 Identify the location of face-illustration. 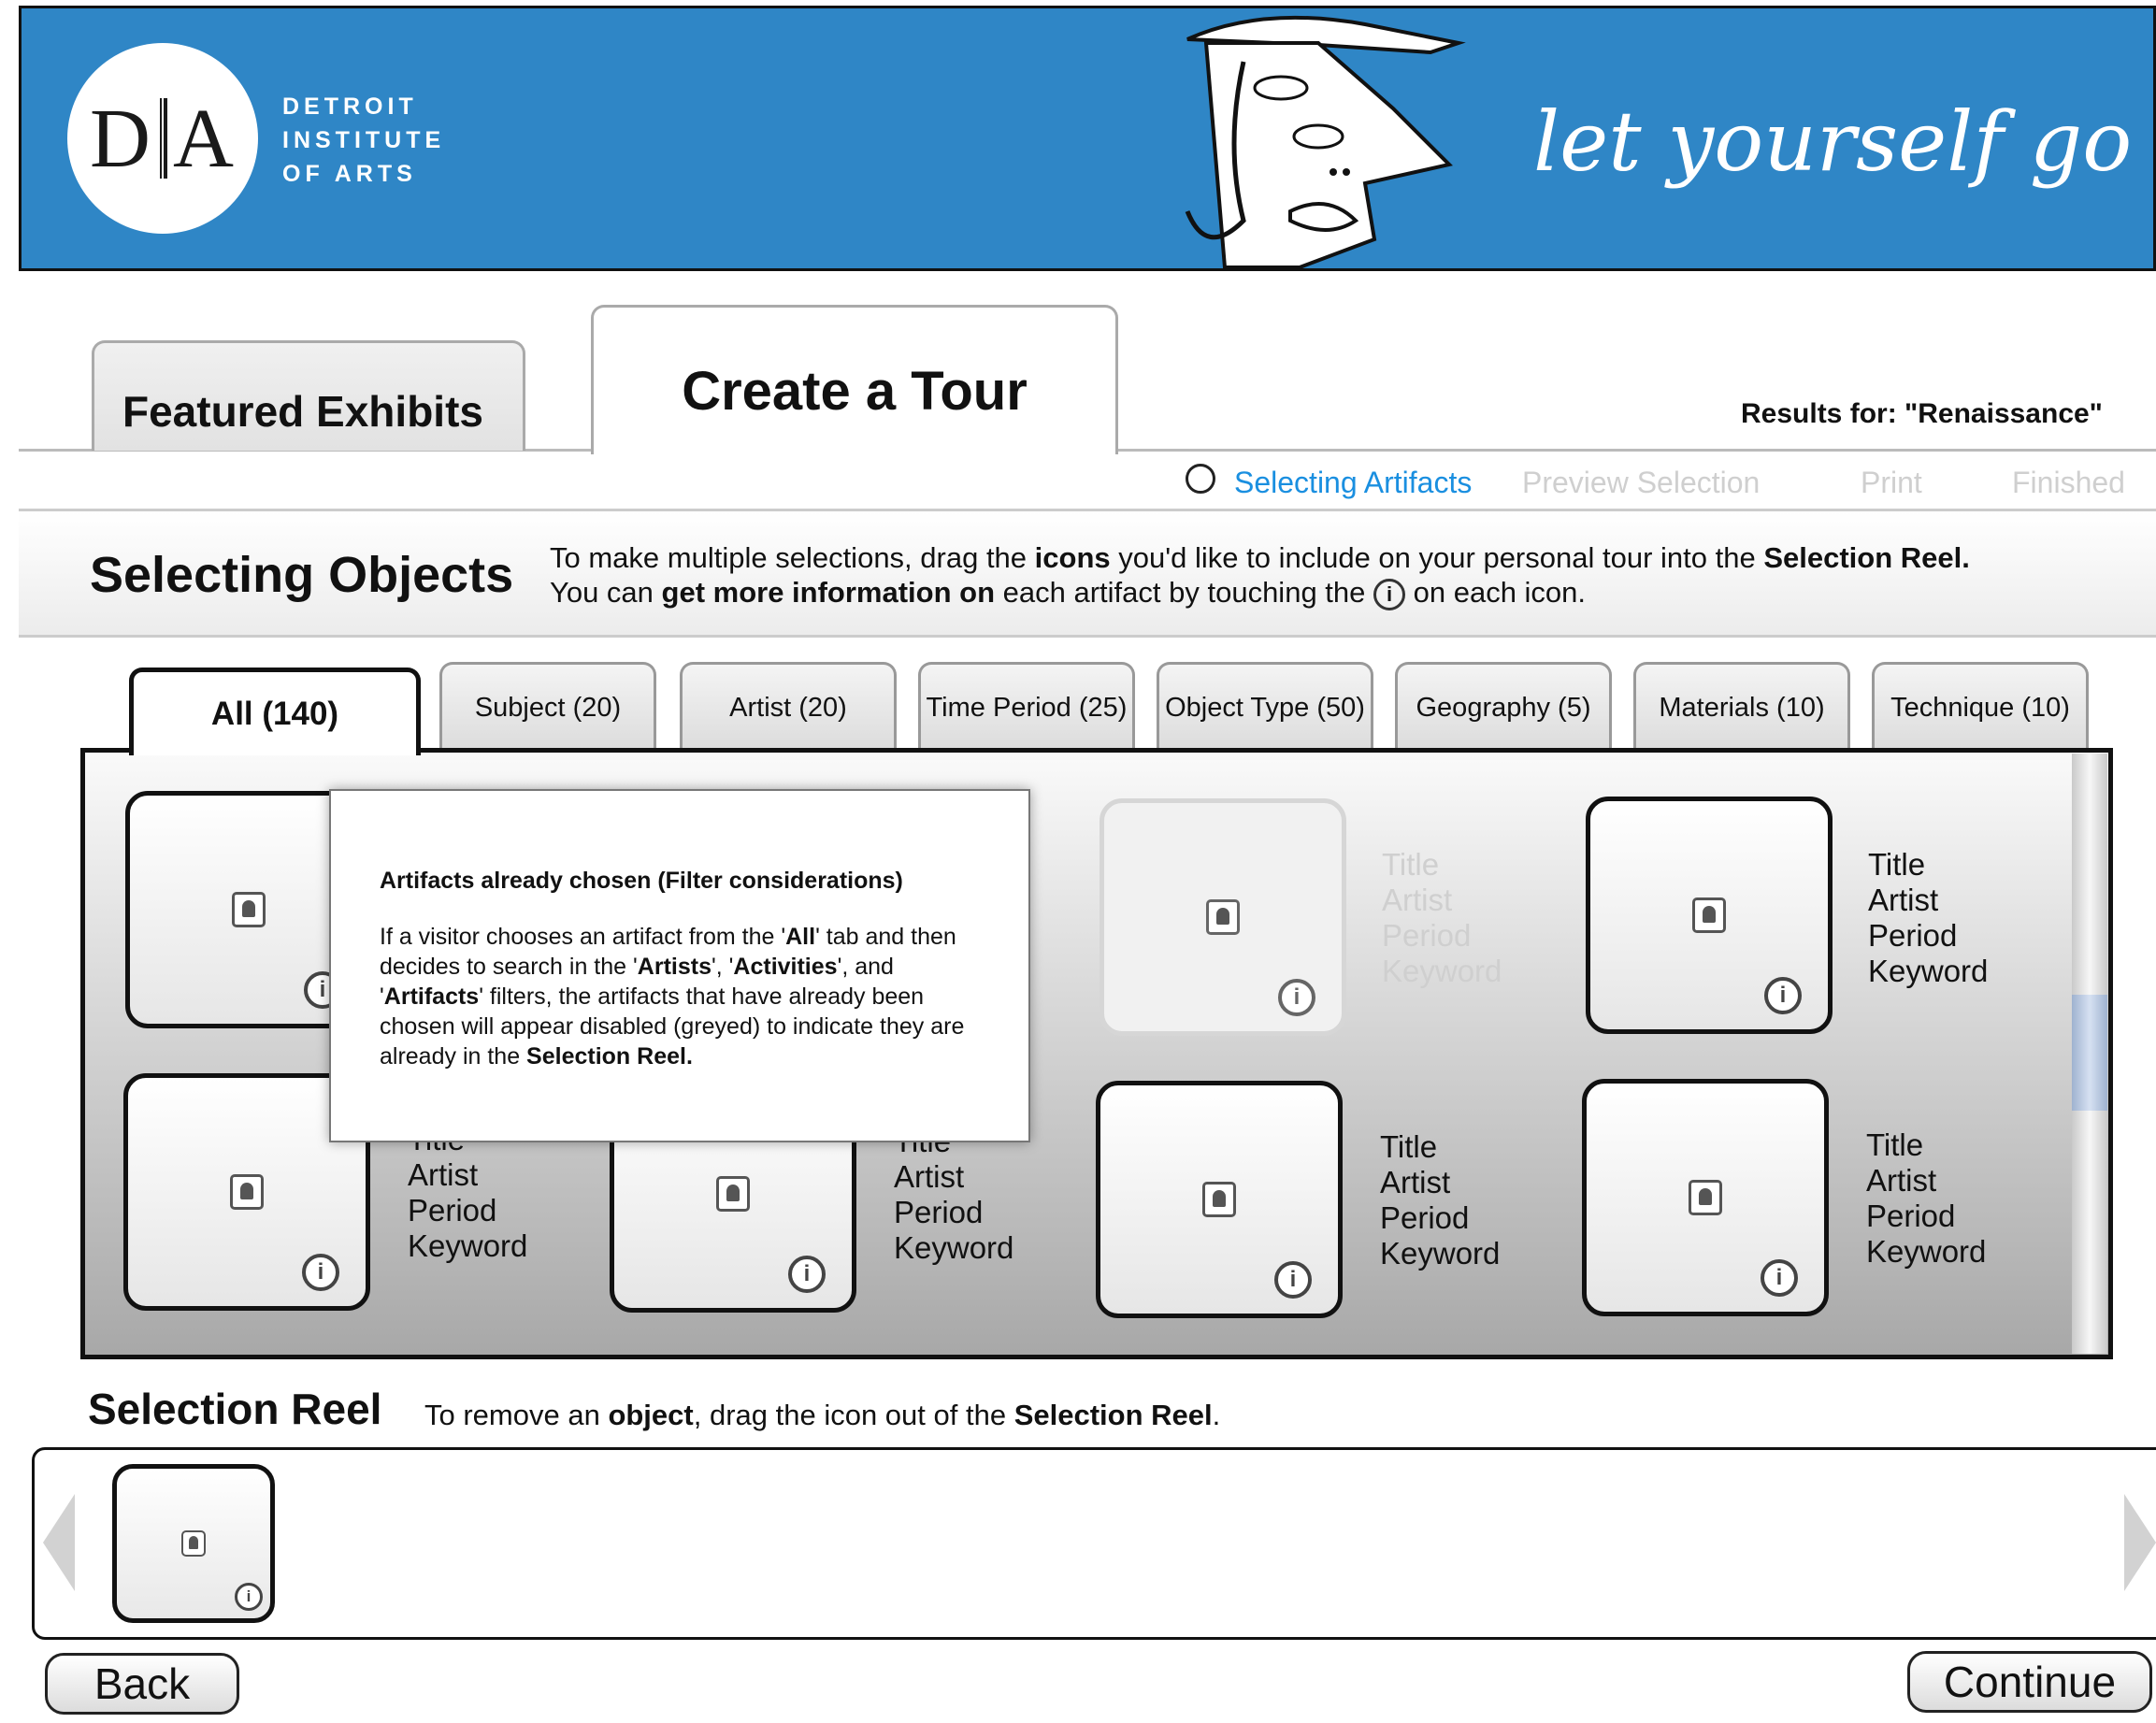
(1326, 142).